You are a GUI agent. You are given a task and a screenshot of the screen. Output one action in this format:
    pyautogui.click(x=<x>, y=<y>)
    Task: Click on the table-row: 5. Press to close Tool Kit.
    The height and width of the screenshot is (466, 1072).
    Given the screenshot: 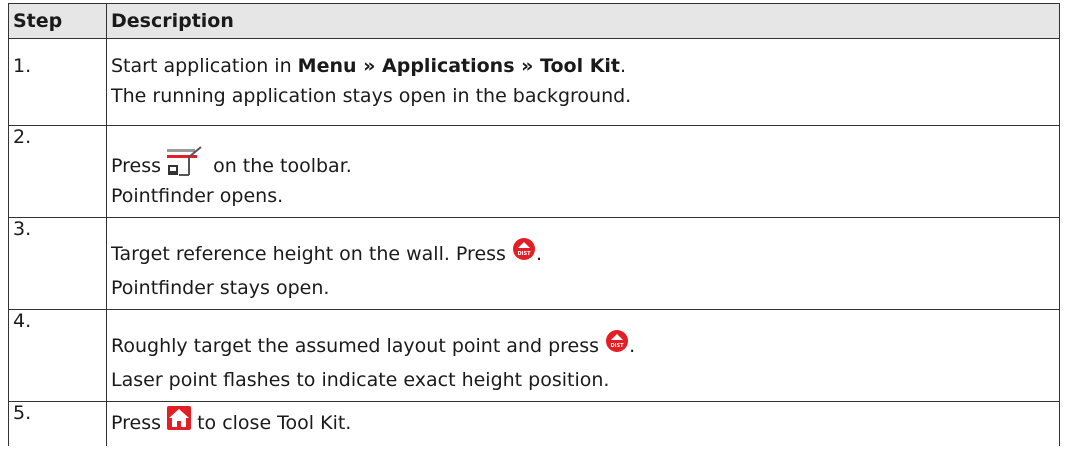 What is the action you would take?
    pyautogui.click(x=534, y=424)
    